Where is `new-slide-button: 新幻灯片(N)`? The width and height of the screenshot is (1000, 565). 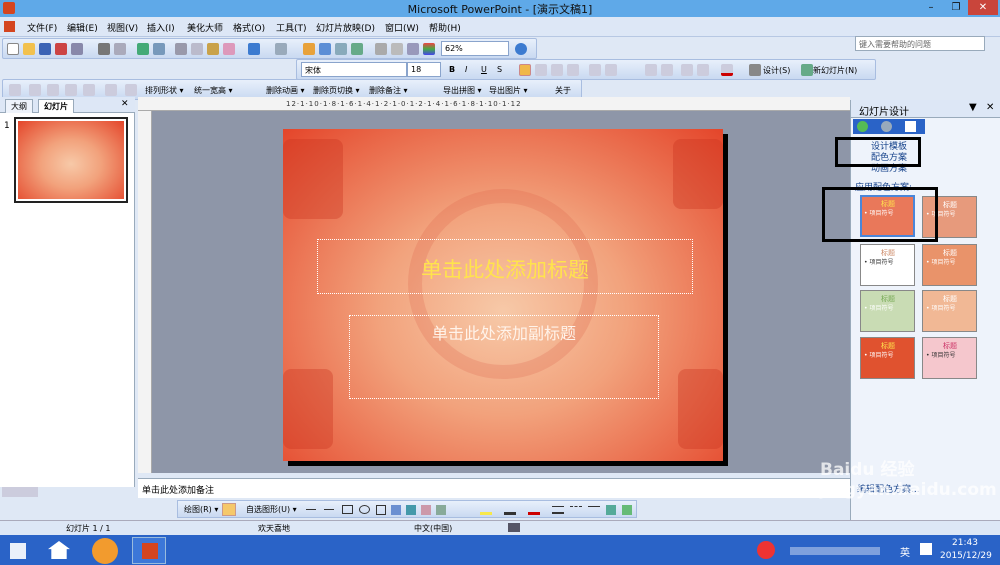
new-slide-button: 新幻灯片(N) is located at coordinates (835, 70).